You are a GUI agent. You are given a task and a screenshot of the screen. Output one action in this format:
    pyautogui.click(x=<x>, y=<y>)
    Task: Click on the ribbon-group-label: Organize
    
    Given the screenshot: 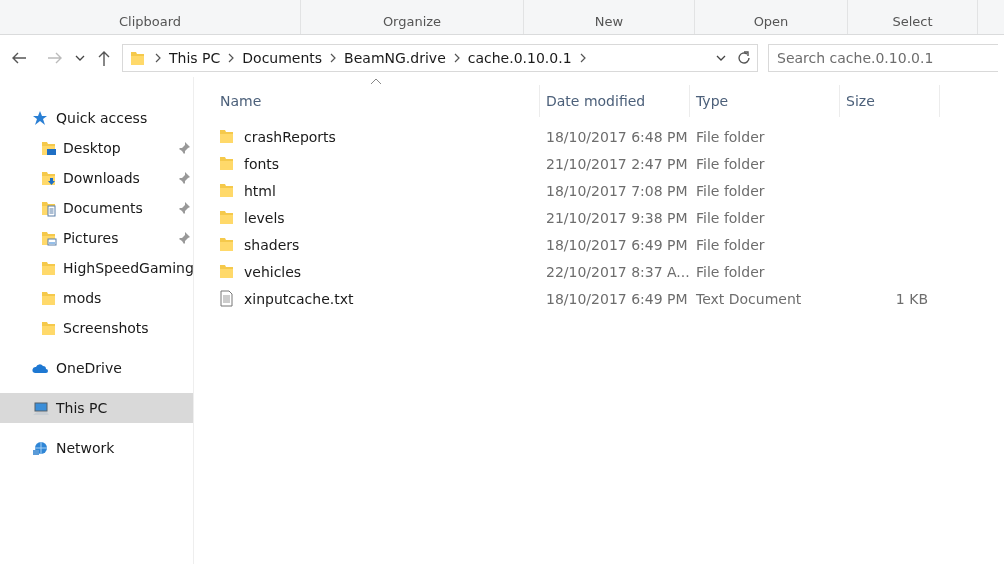 What is the action you would take?
    pyautogui.click(x=412, y=21)
    